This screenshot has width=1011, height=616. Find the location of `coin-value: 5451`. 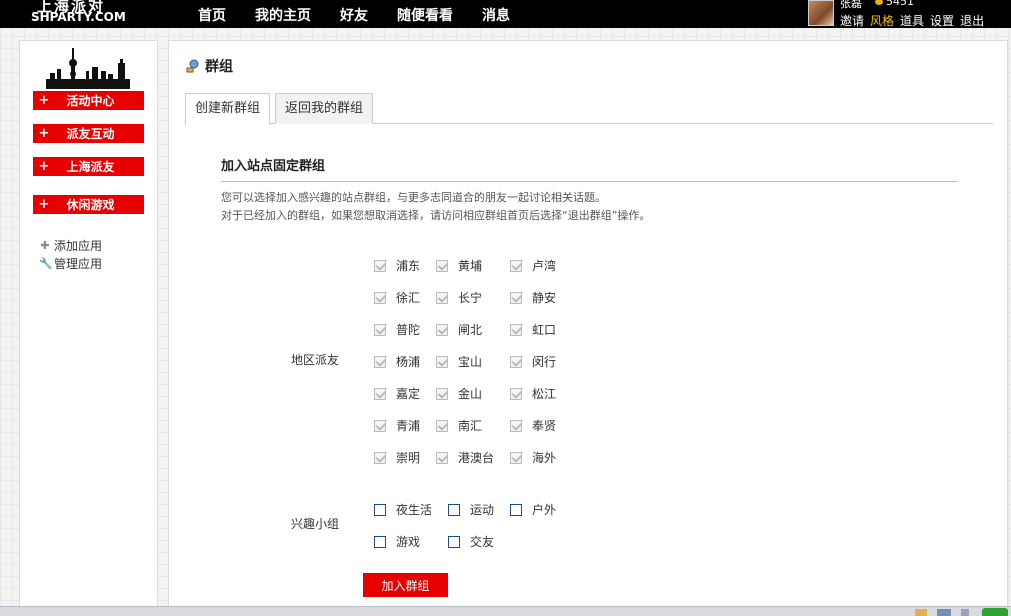

coin-value: 5451 is located at coordinates (900, 4).